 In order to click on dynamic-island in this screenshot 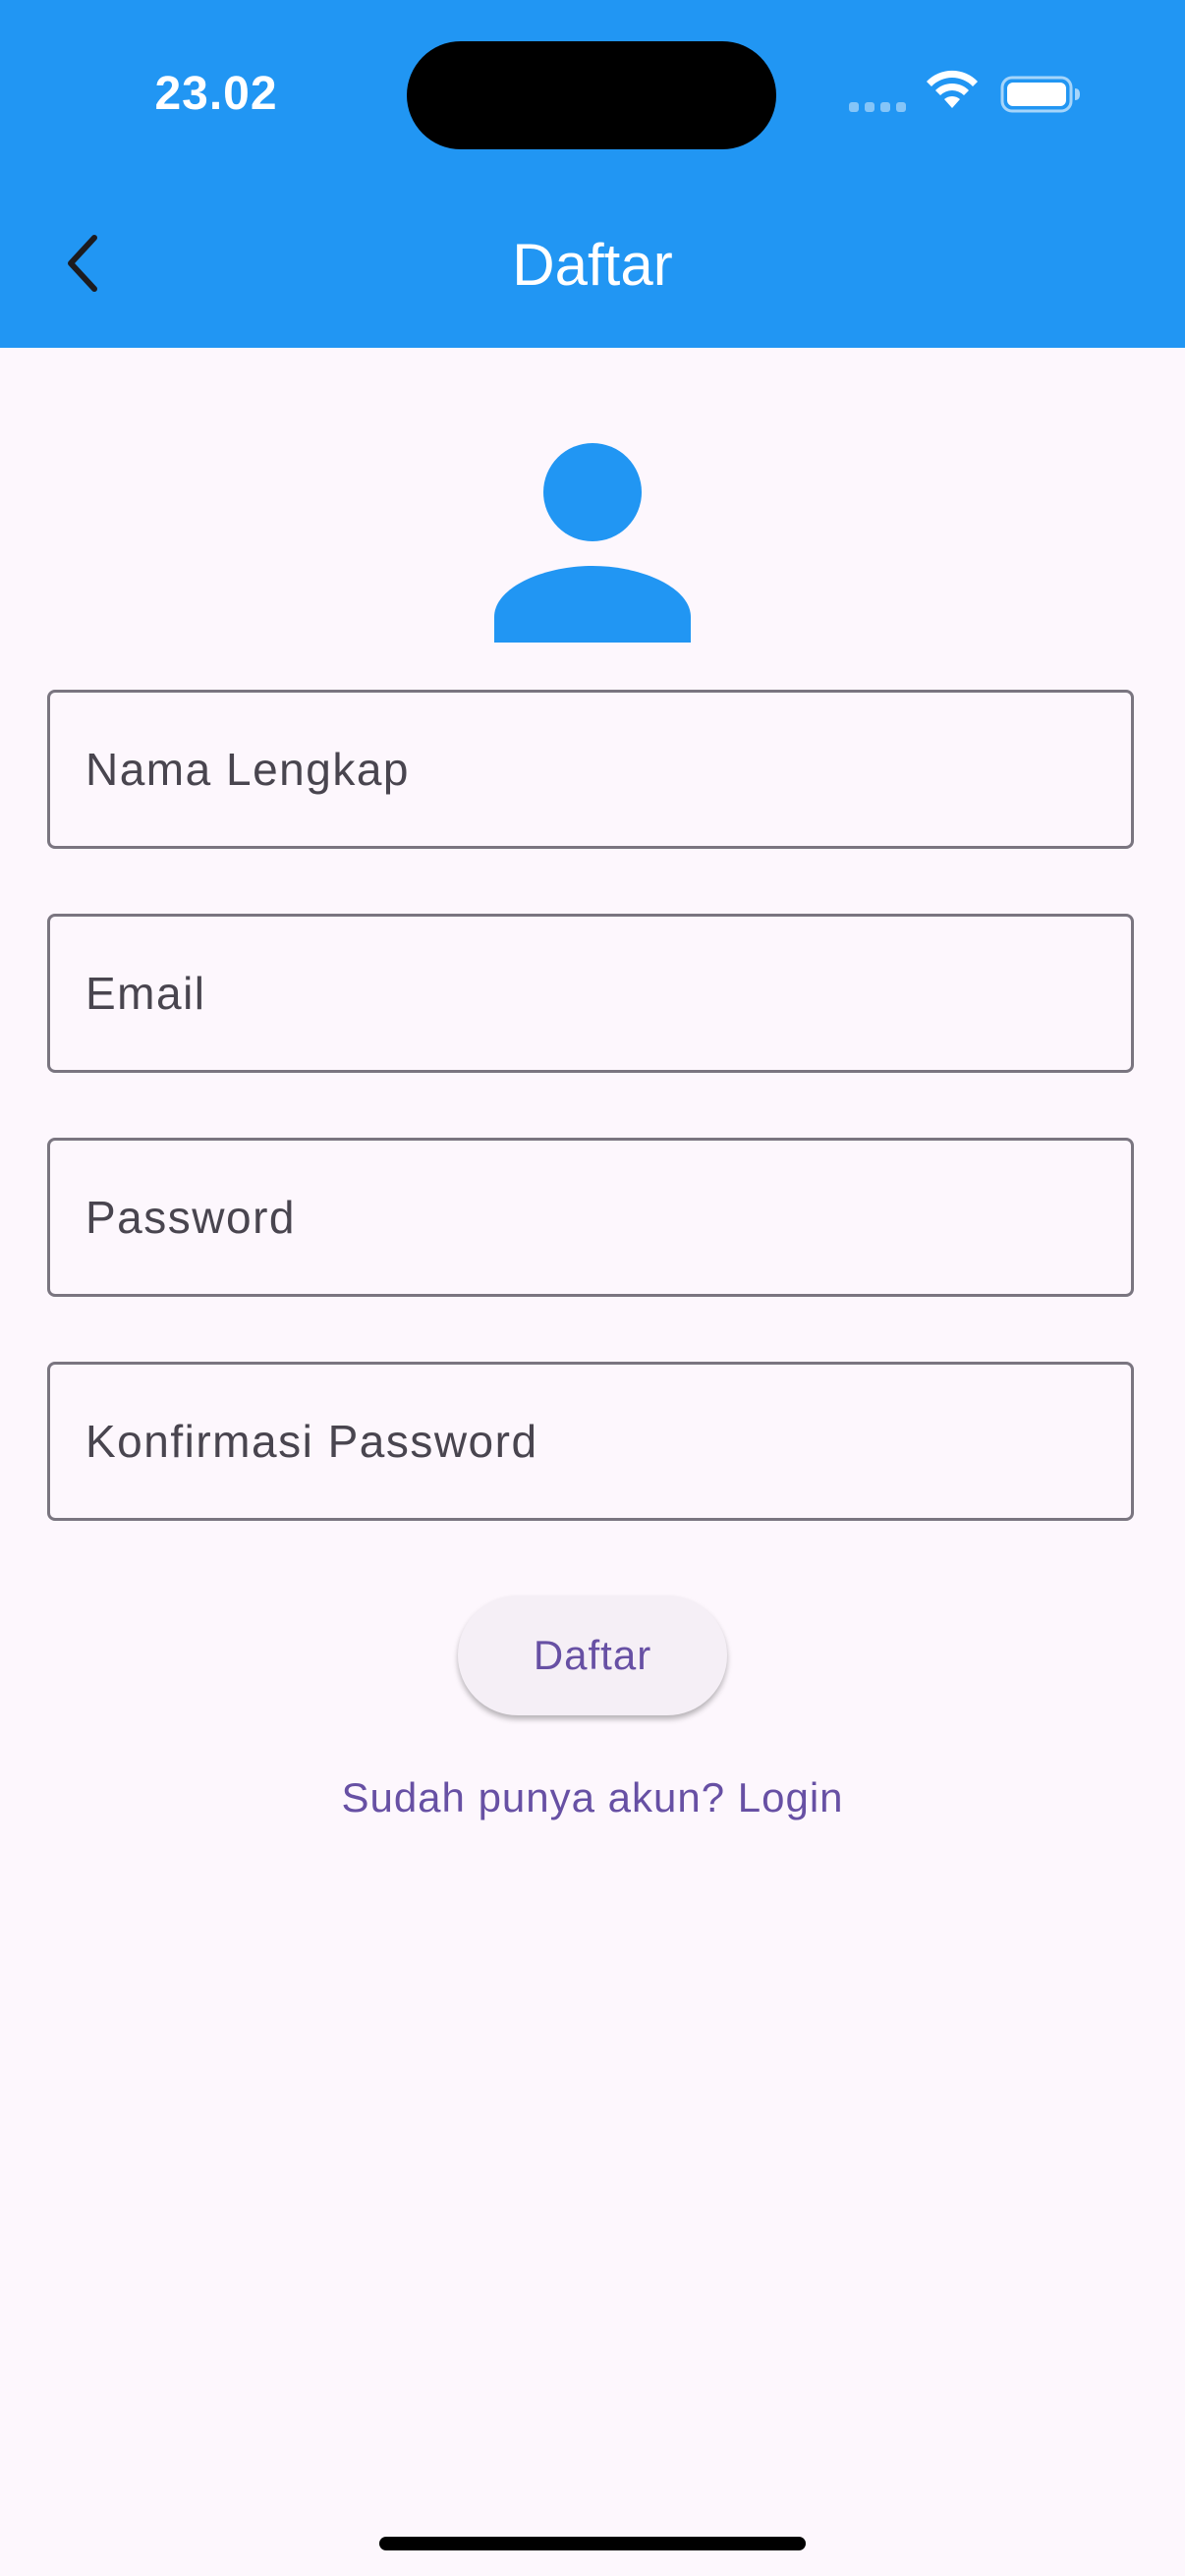, I will do `click(592, 95)`.